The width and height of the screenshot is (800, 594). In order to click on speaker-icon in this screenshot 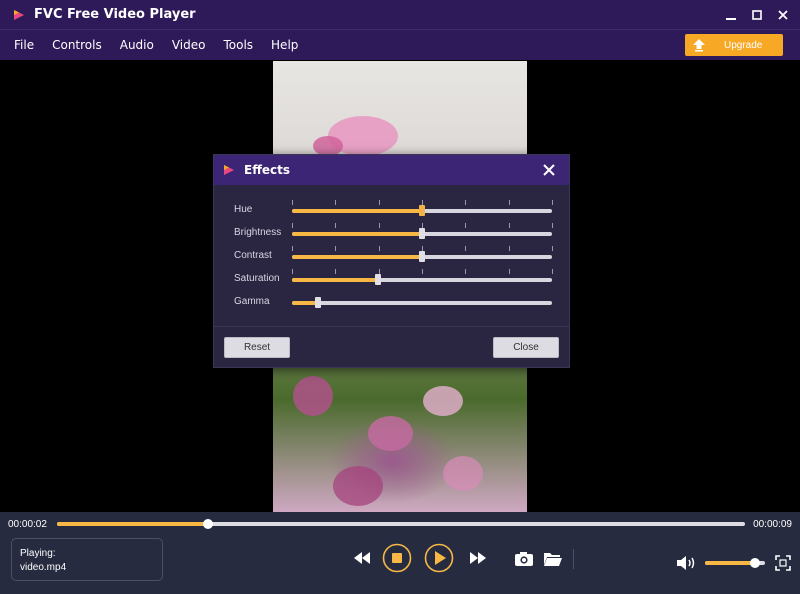, I will do `click(686, 563)`.